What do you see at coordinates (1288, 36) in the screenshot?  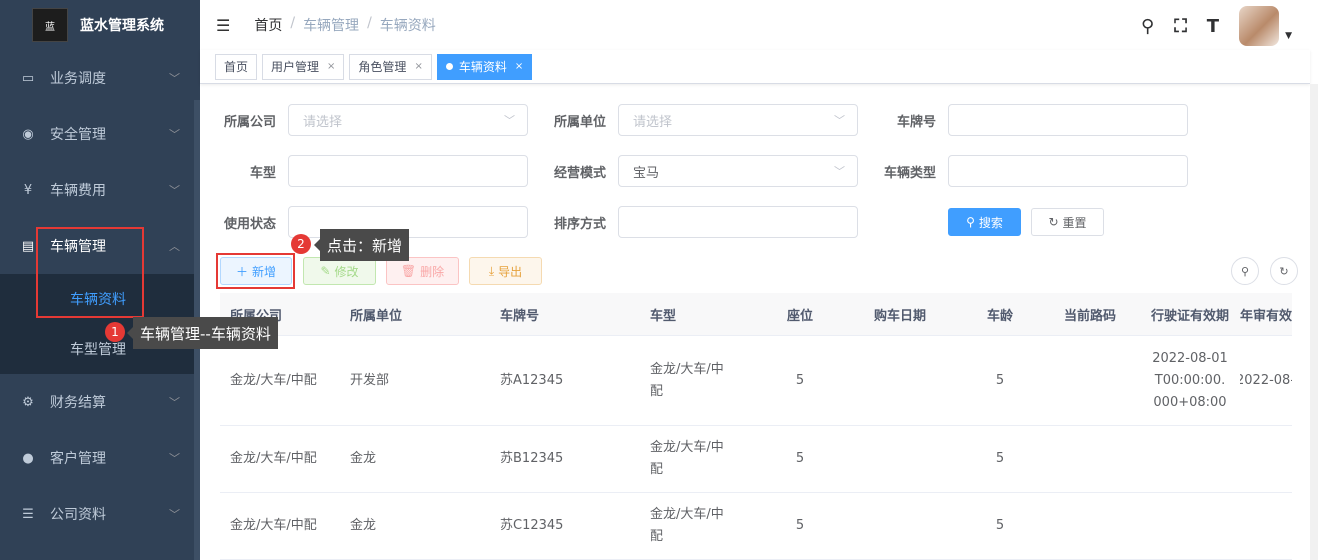 I see `caret-down-icon: ▼` at bounding box center [1288, 36].